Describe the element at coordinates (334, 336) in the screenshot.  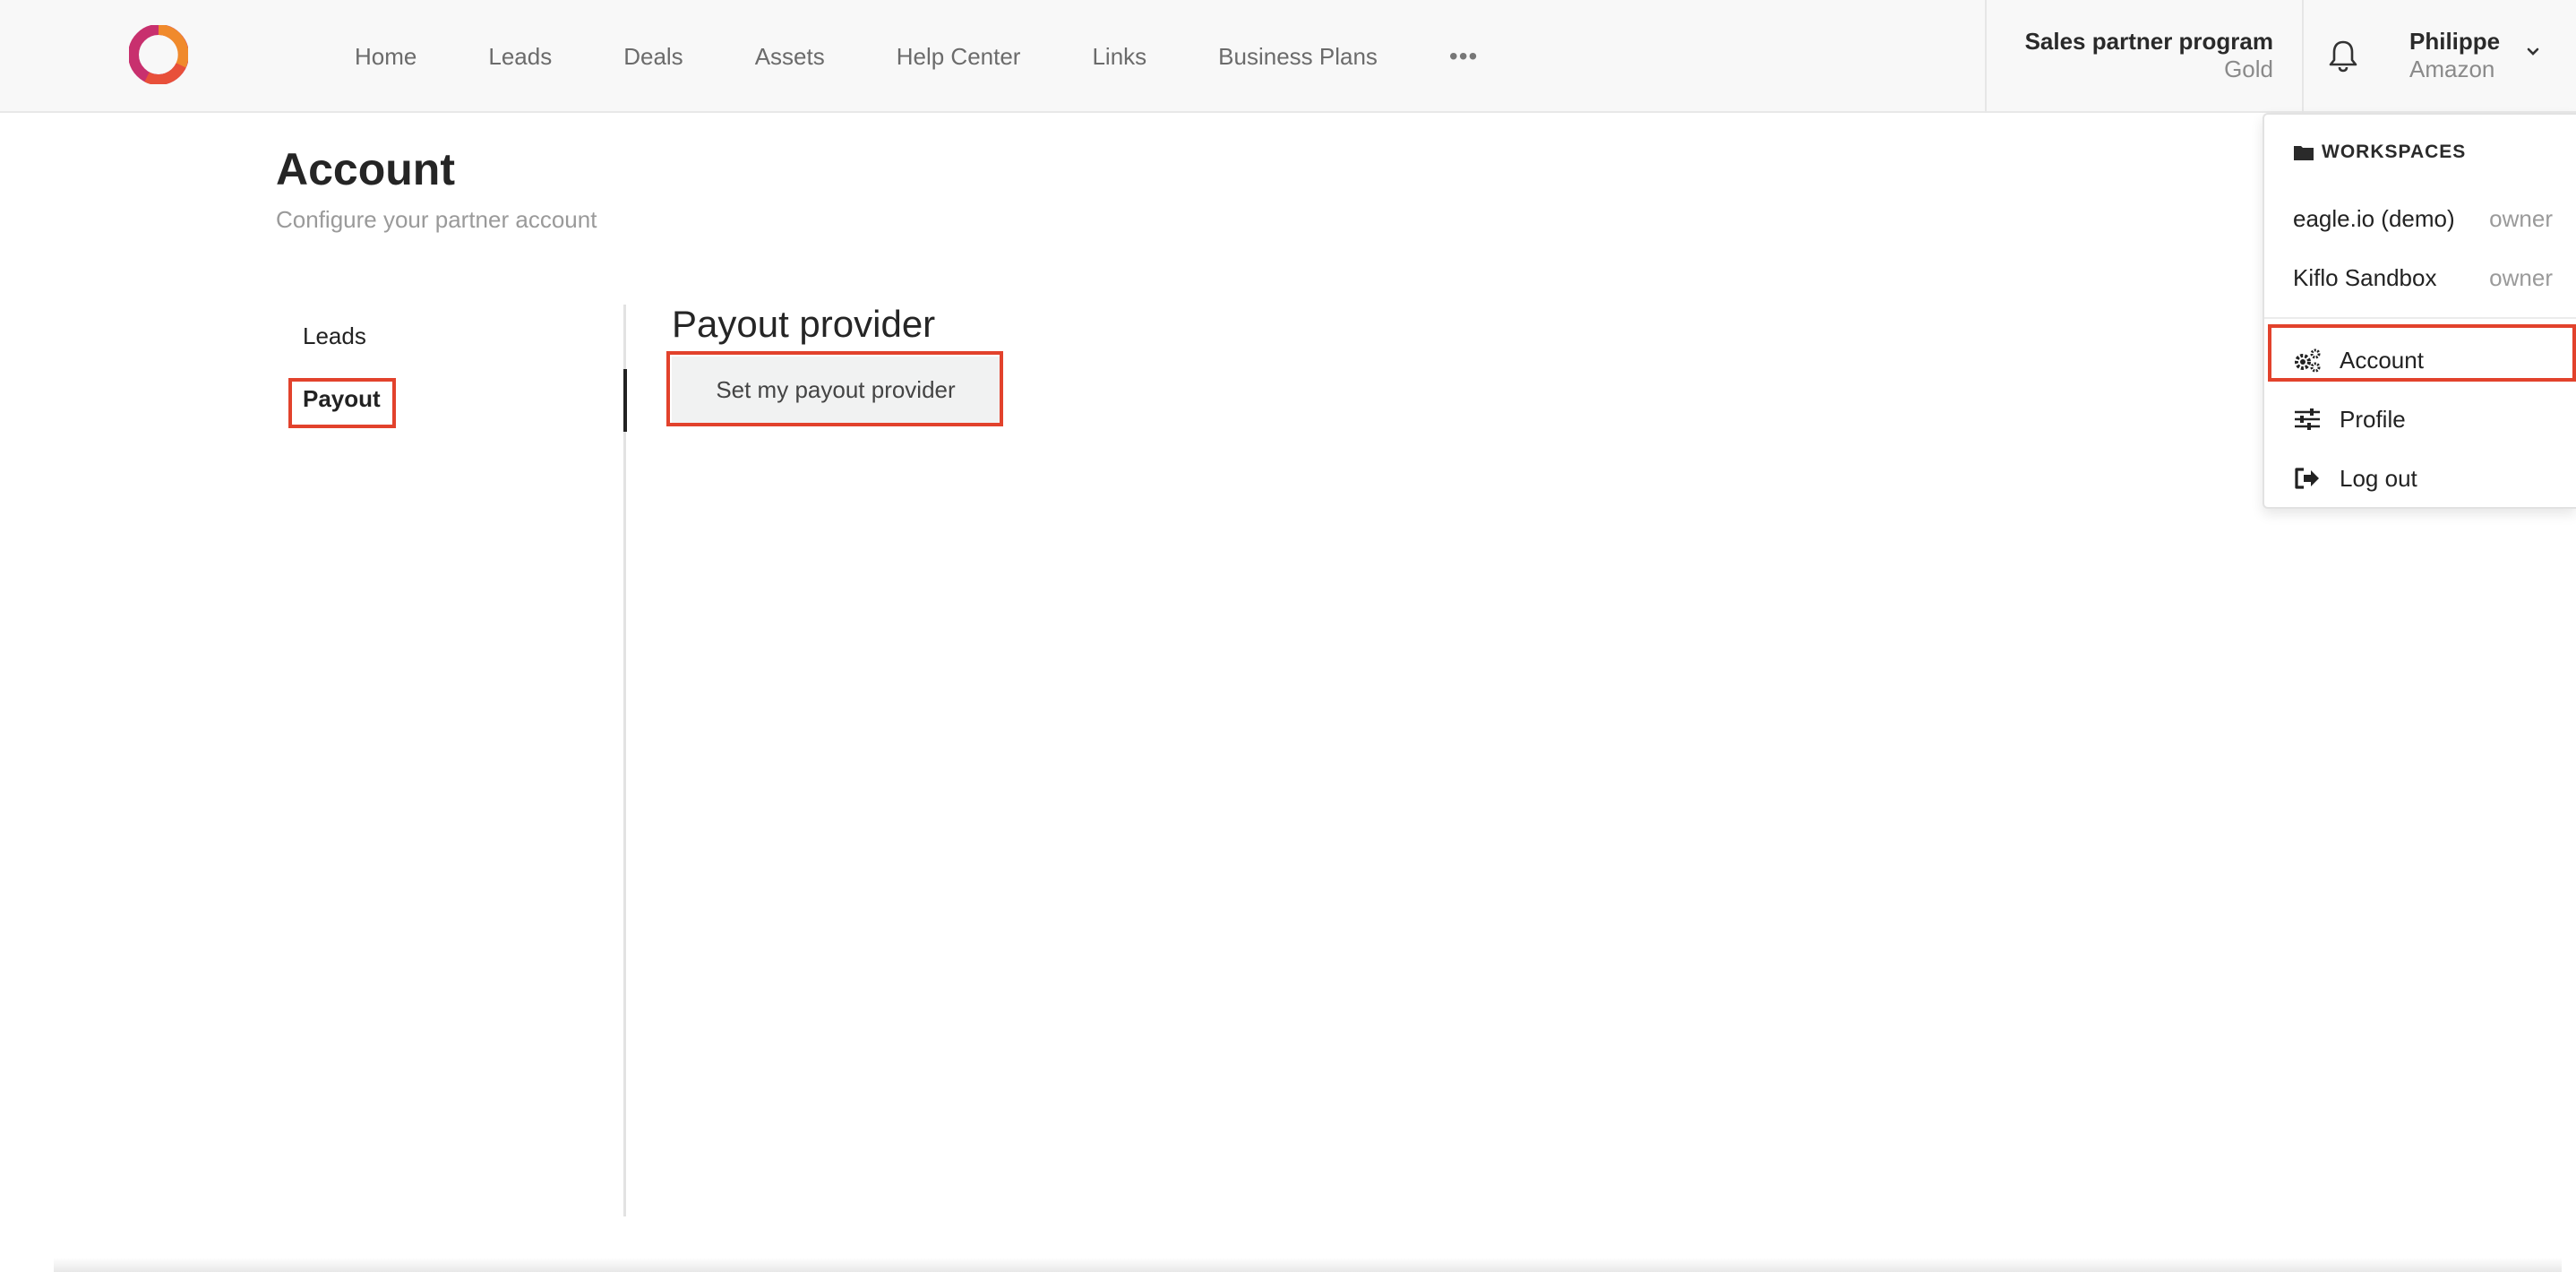
I see `side-item-leads: Leads` at that location.